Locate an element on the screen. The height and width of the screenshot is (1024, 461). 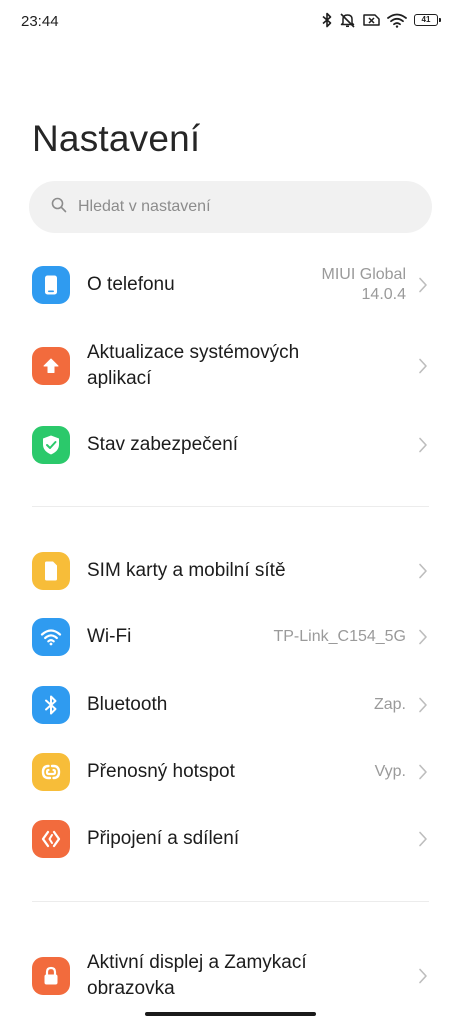
item-value: Vyp. is located at coordinates (390, 771).